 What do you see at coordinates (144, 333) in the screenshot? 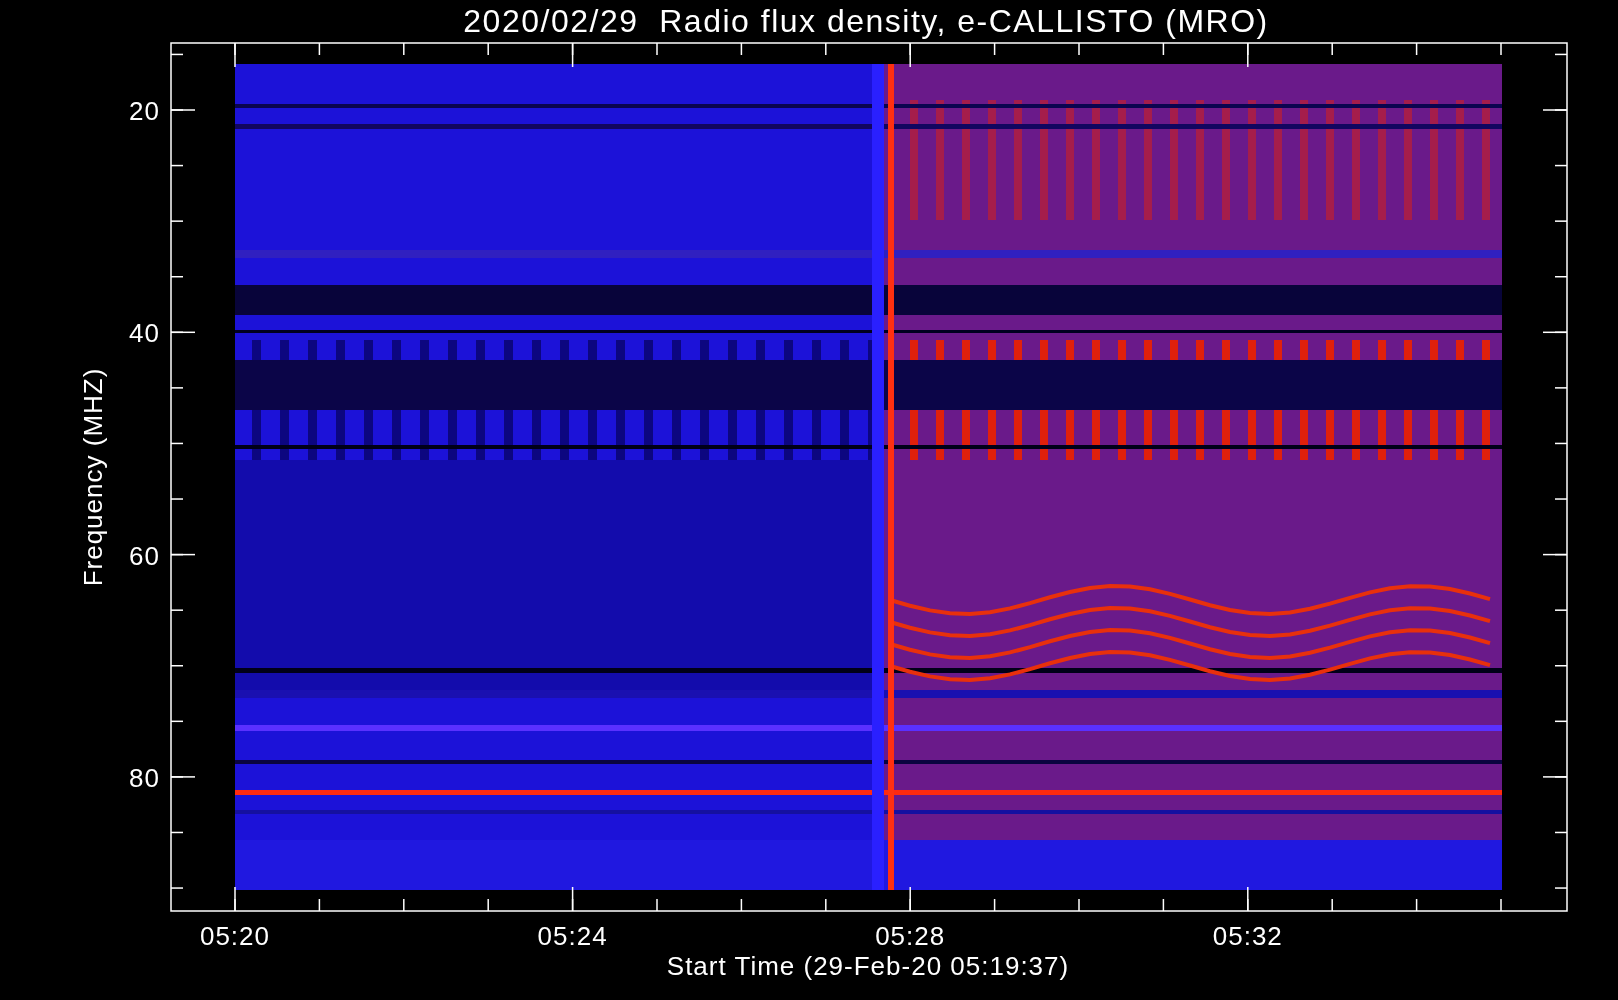
I see `y-tick-label: 40` at bounding box center [144, 333].